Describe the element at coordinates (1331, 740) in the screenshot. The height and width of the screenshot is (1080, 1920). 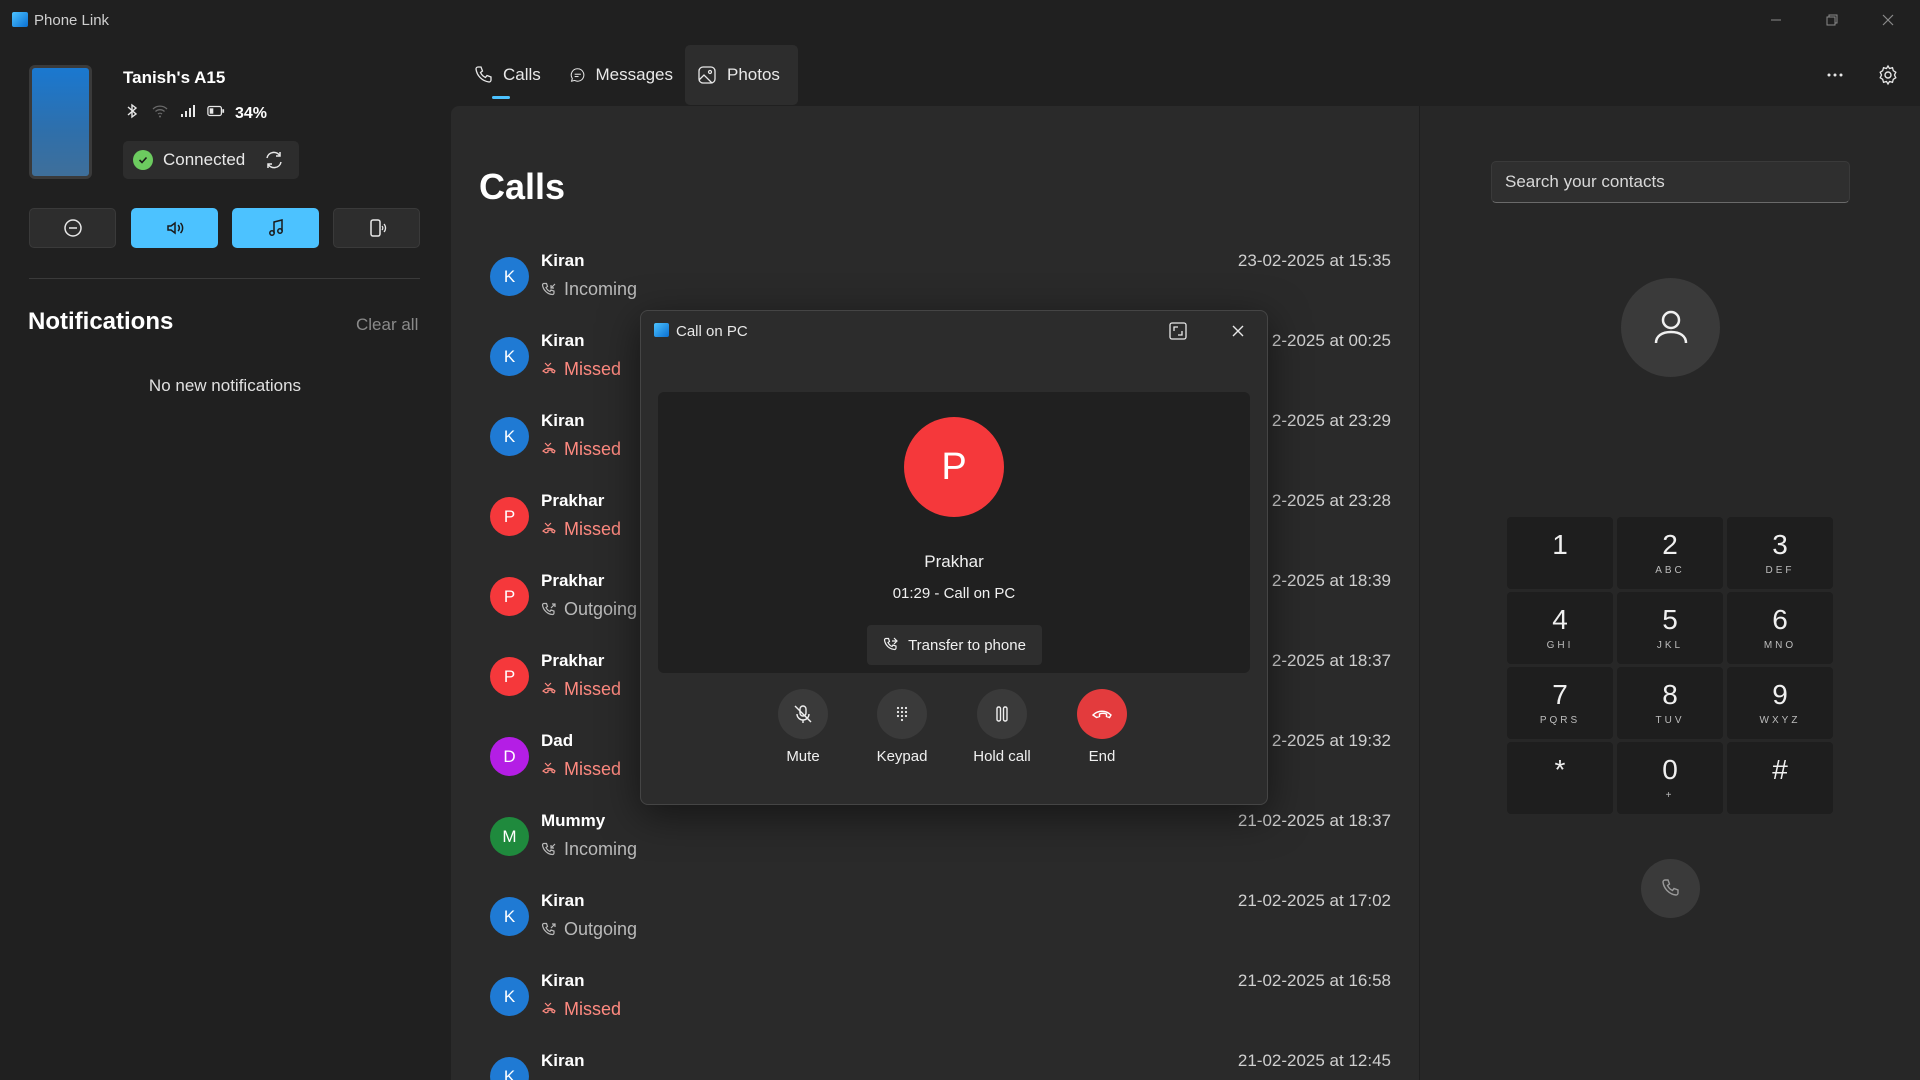
I see `call-timestamp: 2-2025 at 19:32` at that location.